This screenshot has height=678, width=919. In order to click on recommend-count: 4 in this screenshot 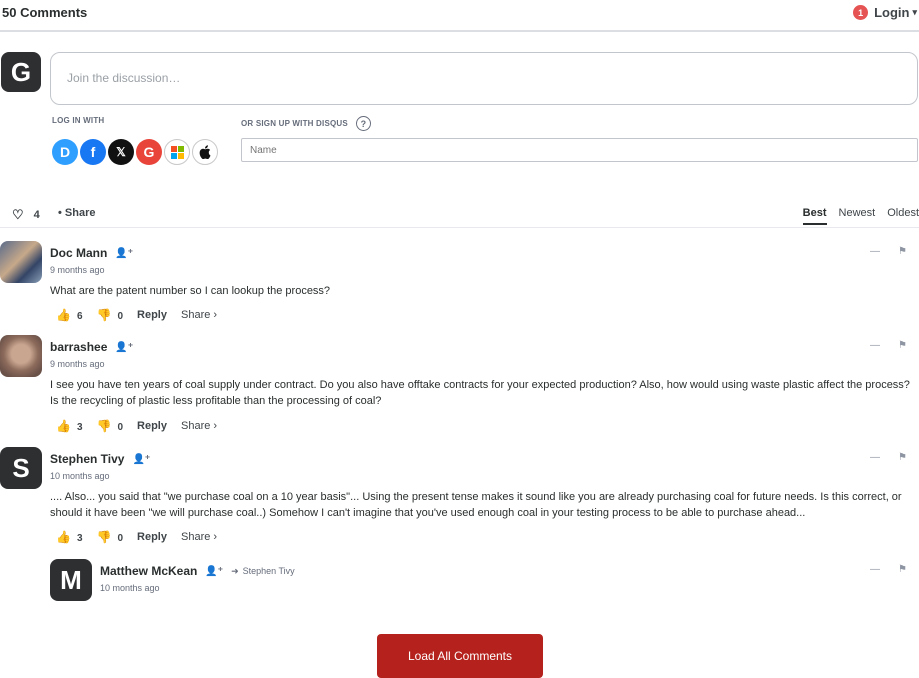, I will do `click(36, 215)`.